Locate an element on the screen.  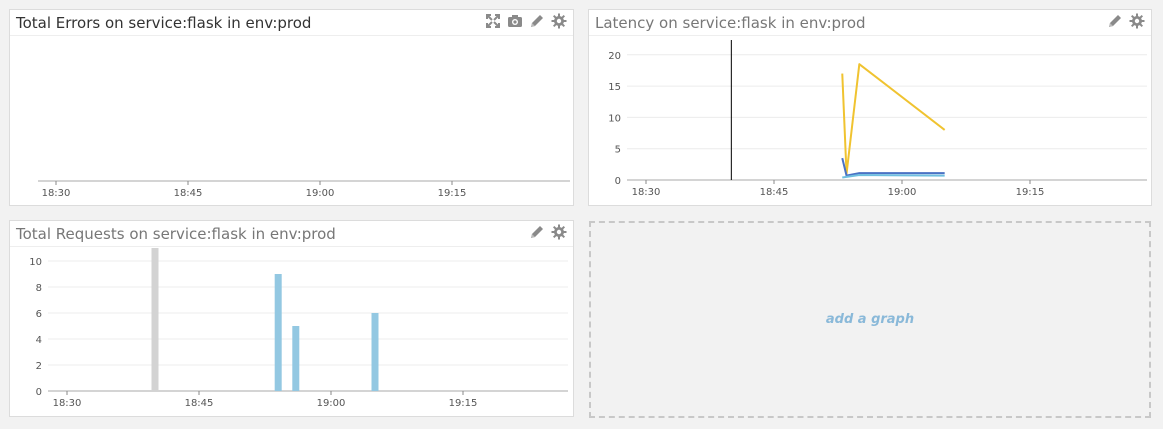
errors-x-tick-label: 18:45 is located at coordinates (188, 193).